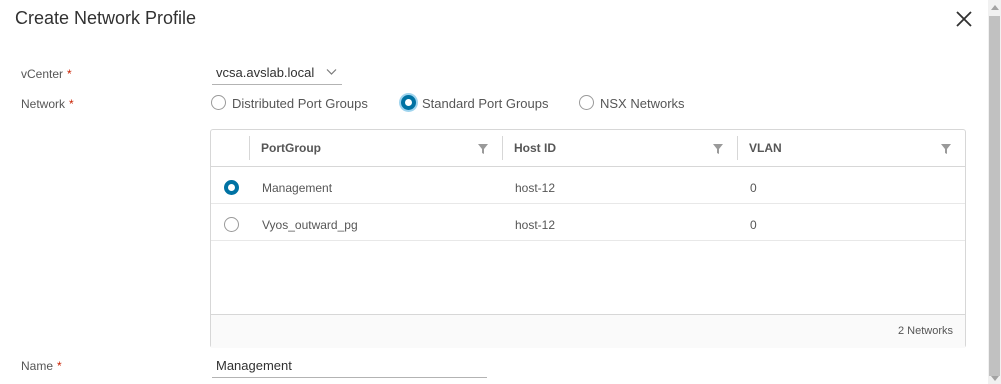  I want to click on scrollbar-thumb, so click(994, 196).